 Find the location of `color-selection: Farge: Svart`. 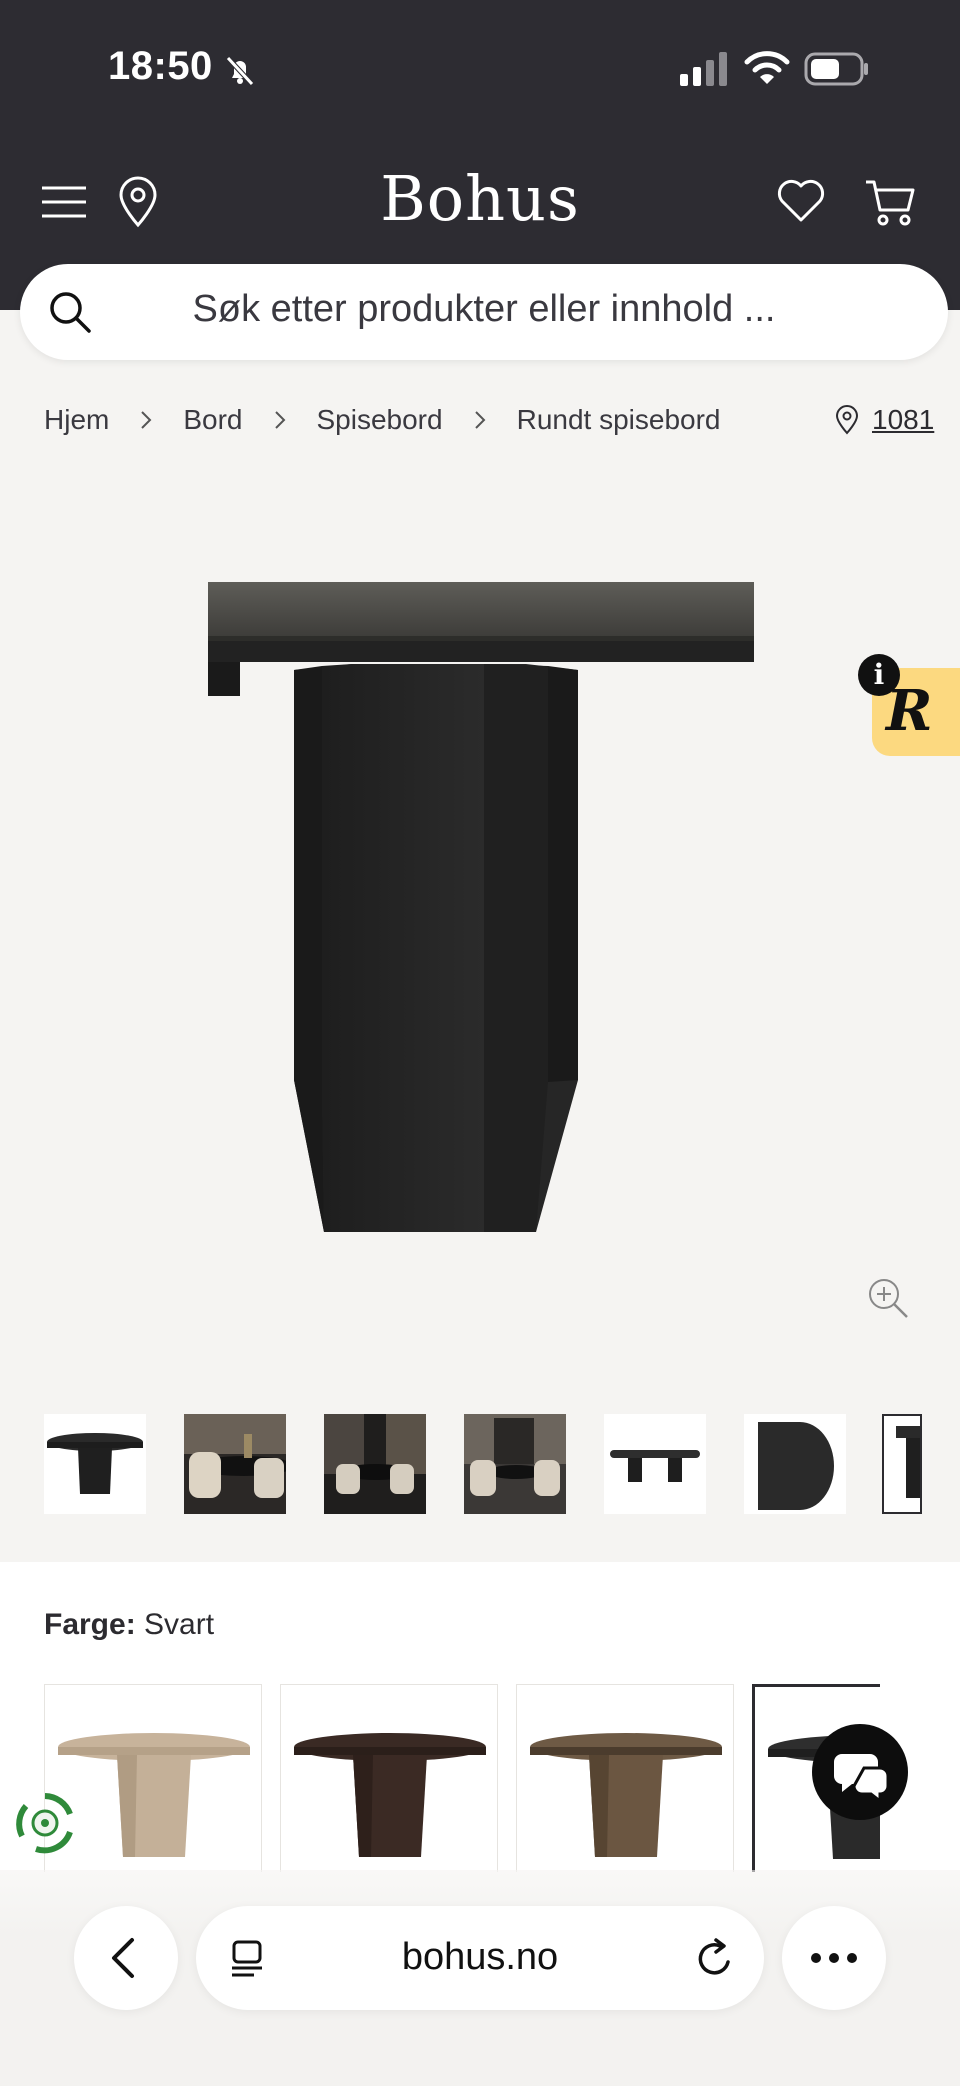

color-selection: Farge: Svart is located at coordinates (129, 1625).